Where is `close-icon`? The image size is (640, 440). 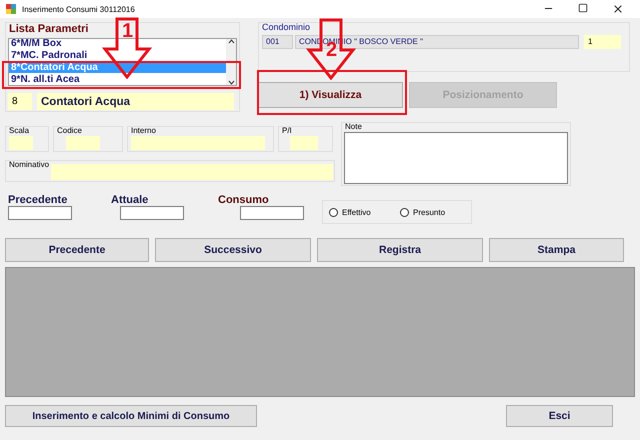 close-icon is located at coordinates (618, 9).